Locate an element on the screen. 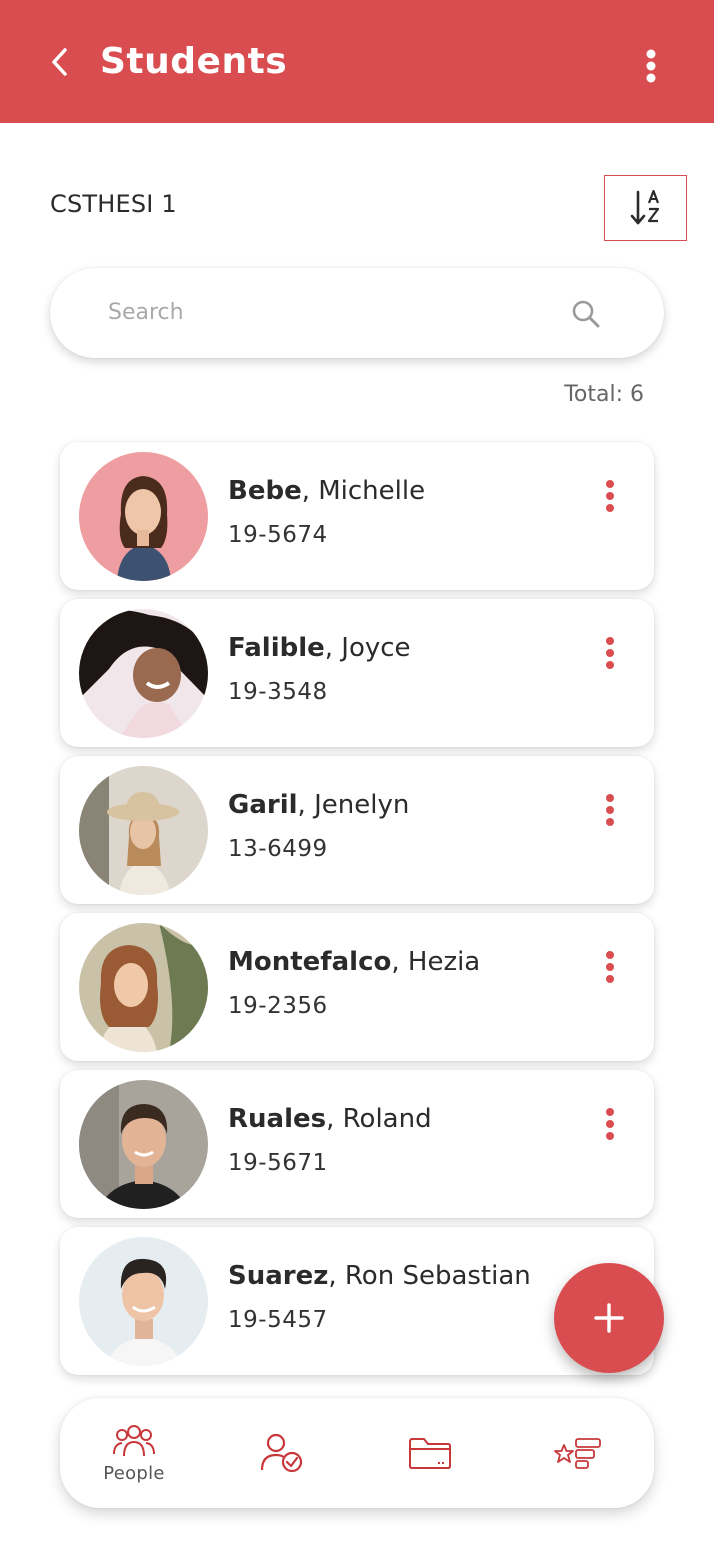  student-name: Bebe, Michelle is located at coordinates (327, 491).